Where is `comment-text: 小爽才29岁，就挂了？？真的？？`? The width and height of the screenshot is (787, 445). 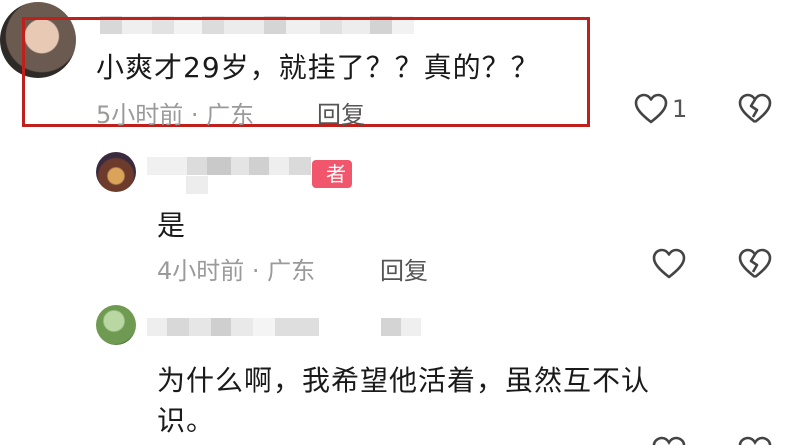 comment-text: 小爽才29岁，就挂了？？真的？？ is located at coordinates (318, 67).